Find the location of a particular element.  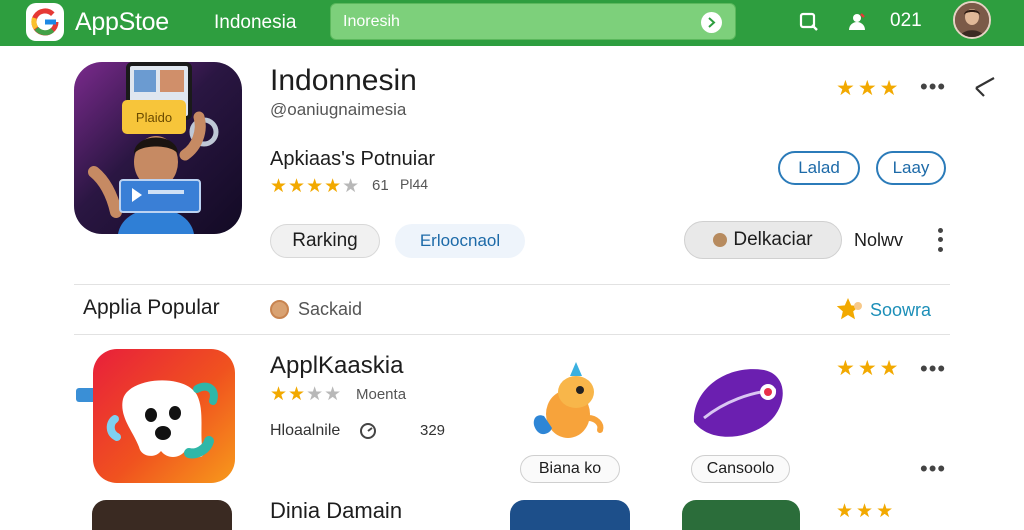

app-icon-ghost is located at coordinates (164, 416).